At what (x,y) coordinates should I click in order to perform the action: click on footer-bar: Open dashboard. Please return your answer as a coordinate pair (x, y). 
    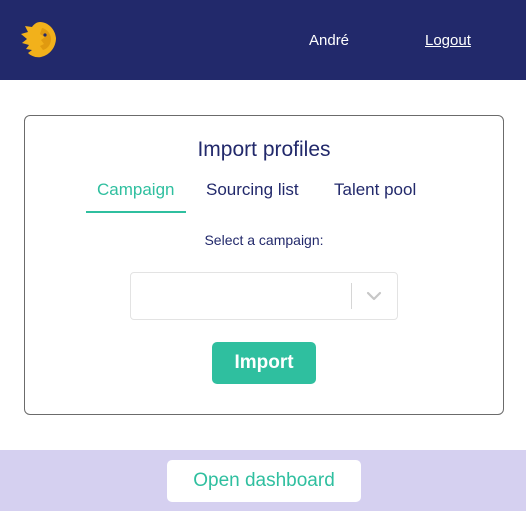
    Looking at the image, I should click on (263, 480).